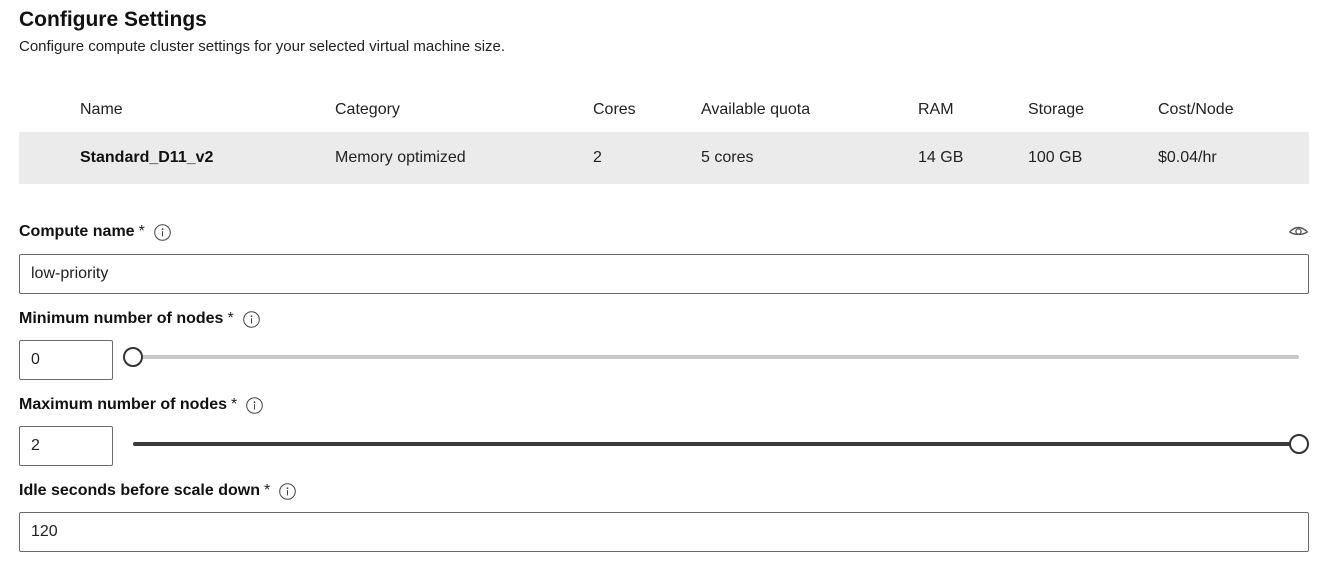  What do you see at coordinates (66, 446) in the screenshot?
I see `max-nodes-input` at bounding box center [66, 446].